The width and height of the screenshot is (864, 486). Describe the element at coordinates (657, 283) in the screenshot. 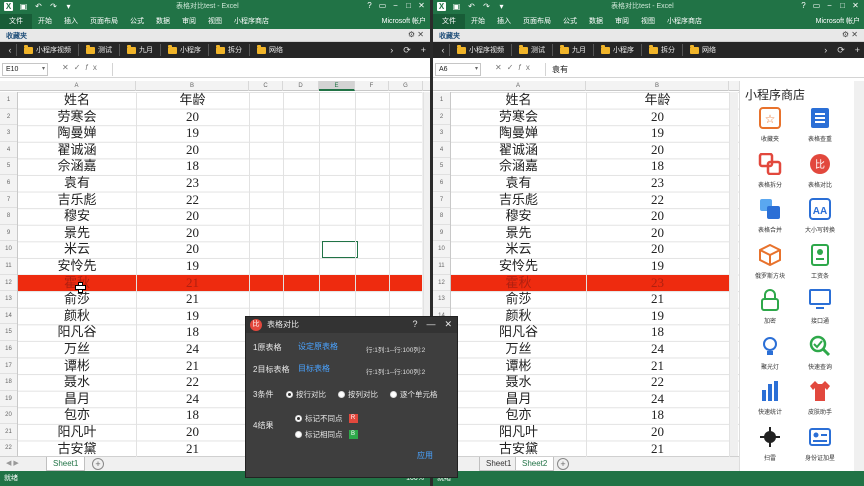

I see `age-cell: 23` at that location.